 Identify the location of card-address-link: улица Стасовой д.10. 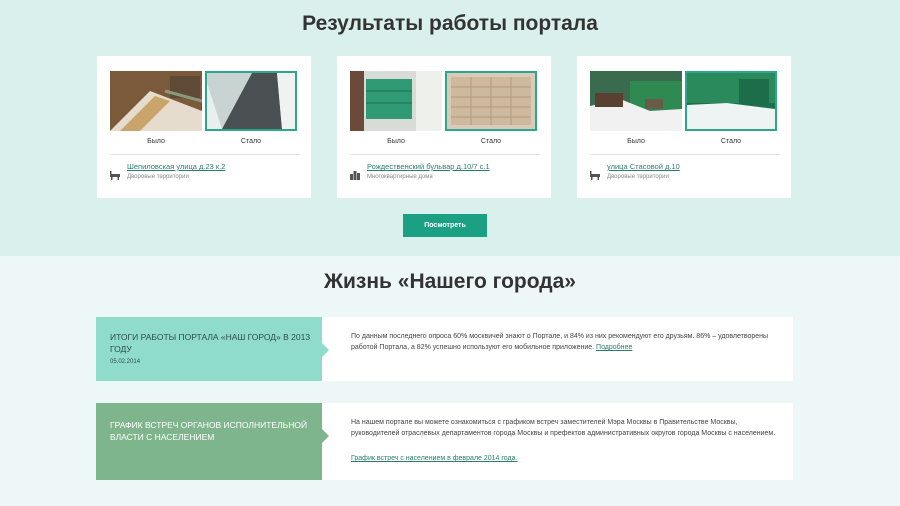
(643, 166).